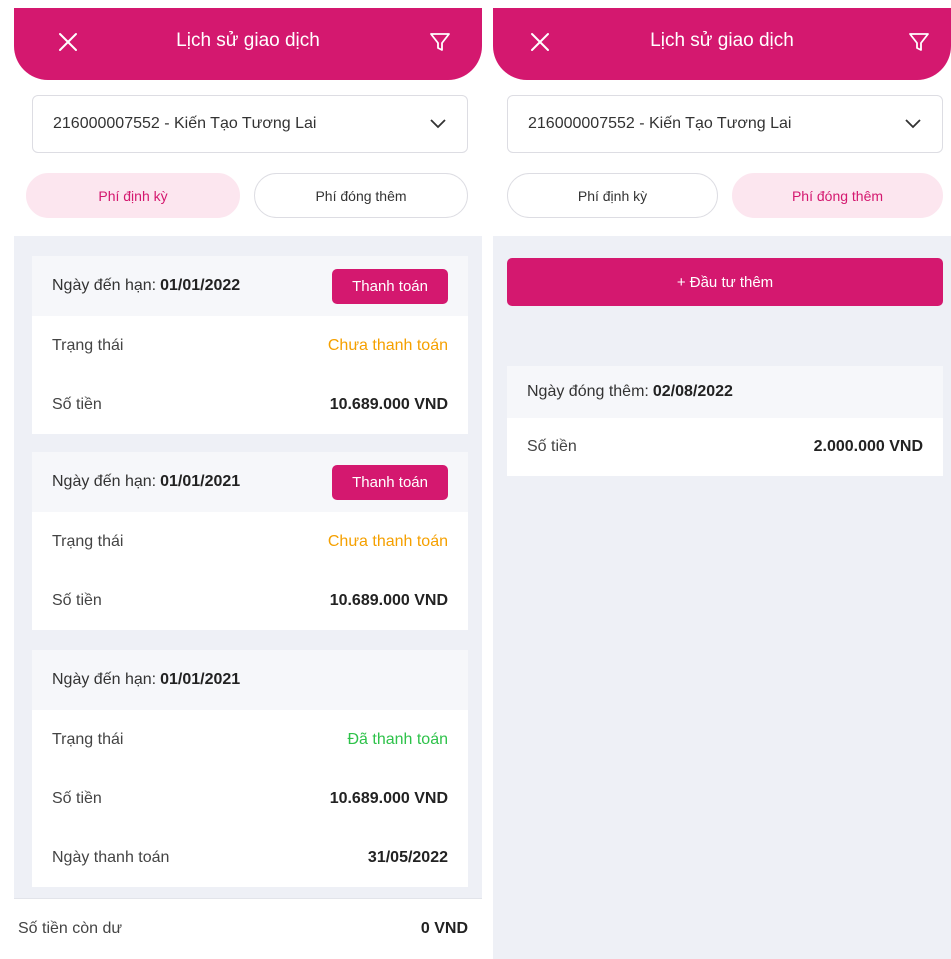 This screenshot has width=951, height=959. I want to click on card-header: Ngày đến hạn: 01/01/2021, so click(250, 680).